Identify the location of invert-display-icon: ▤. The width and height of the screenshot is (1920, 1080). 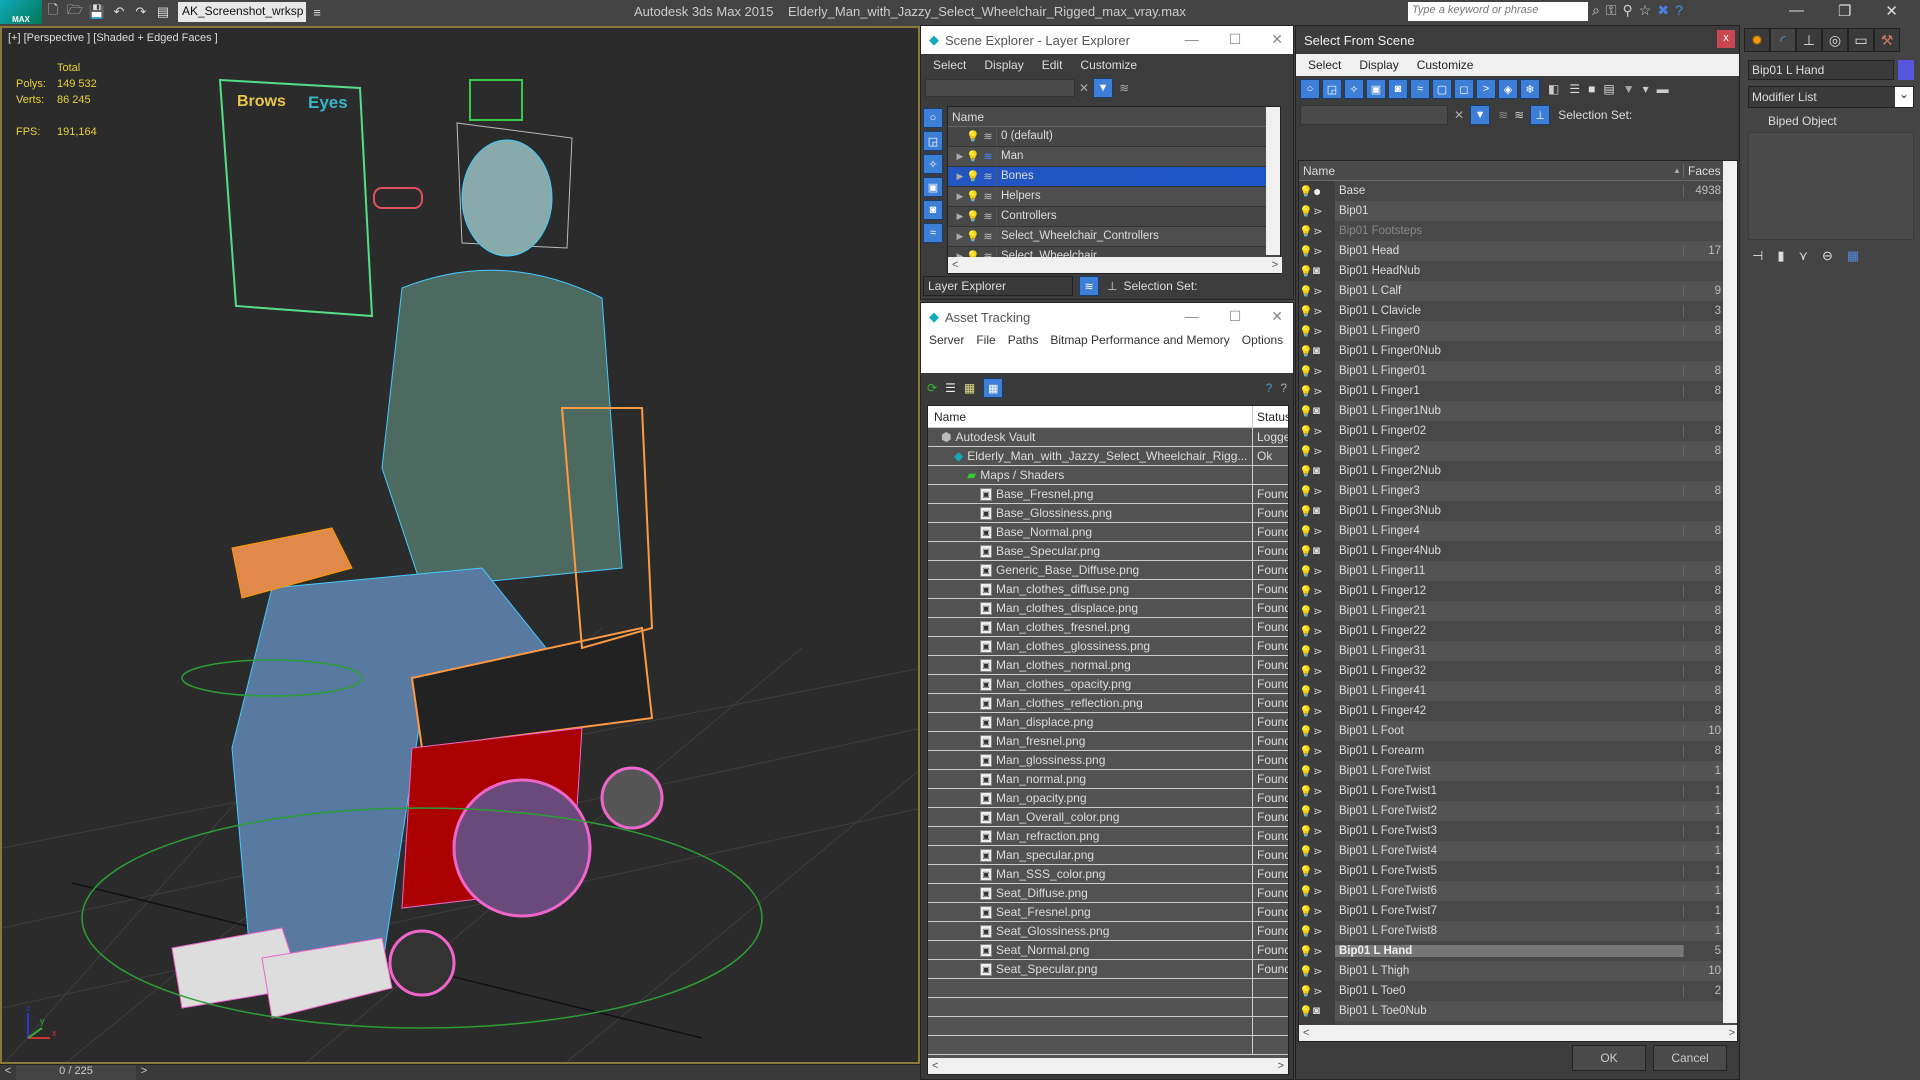
(1608, 89).